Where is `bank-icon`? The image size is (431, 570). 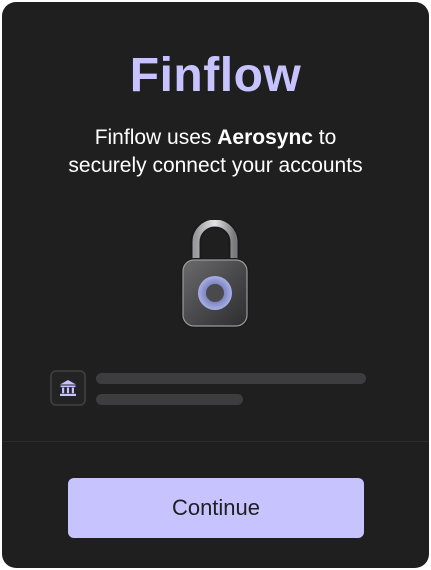 bank-icon is located at coordinates (68, 388).